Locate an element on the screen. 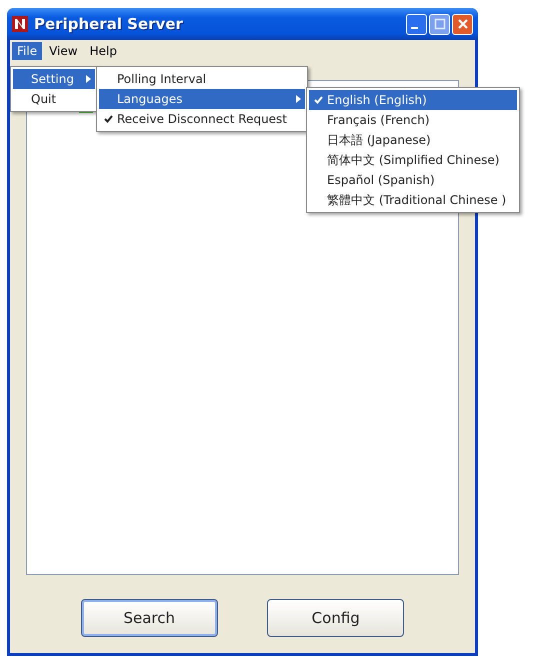 The height and width of the screenshot is (660, 536). window-title: Peripheral Server is located at coordinates (109, 24).